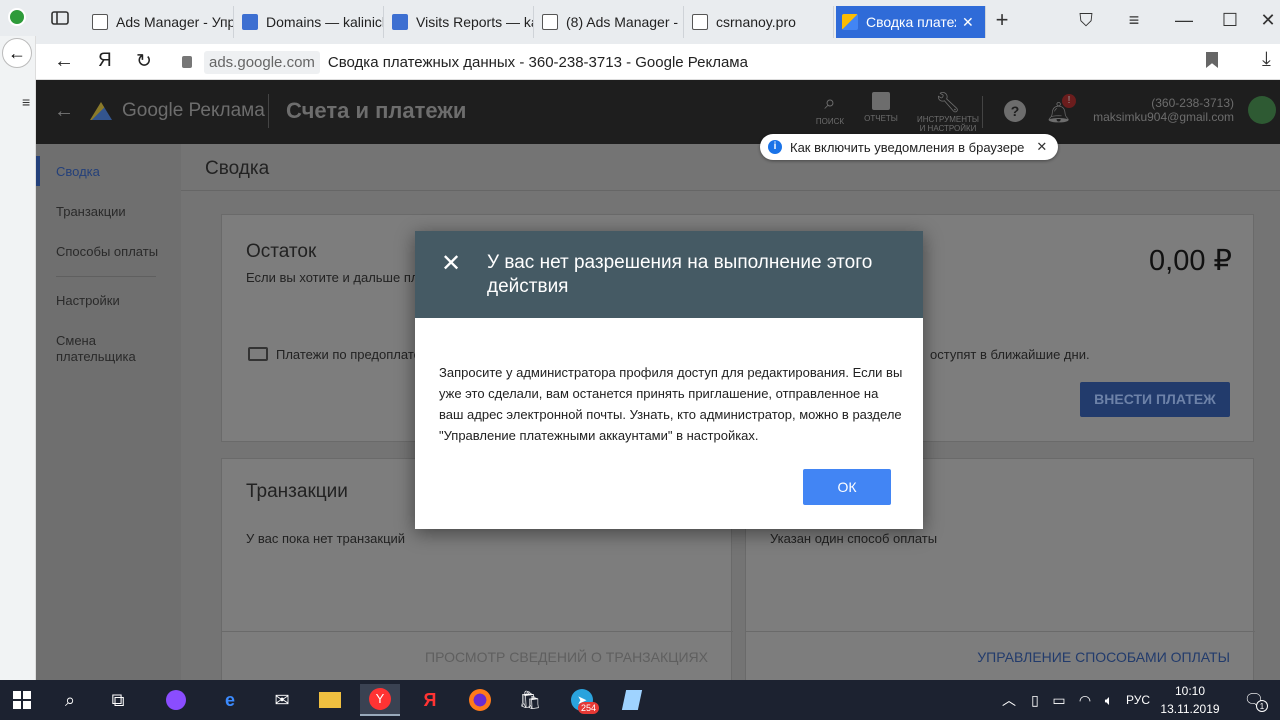 The image size is (1280, 720). What do you see at coordinates (1254, 700) in the screenshot?
I see `action-center-icon: 🗨︎` at bounding box center [1254, 700].